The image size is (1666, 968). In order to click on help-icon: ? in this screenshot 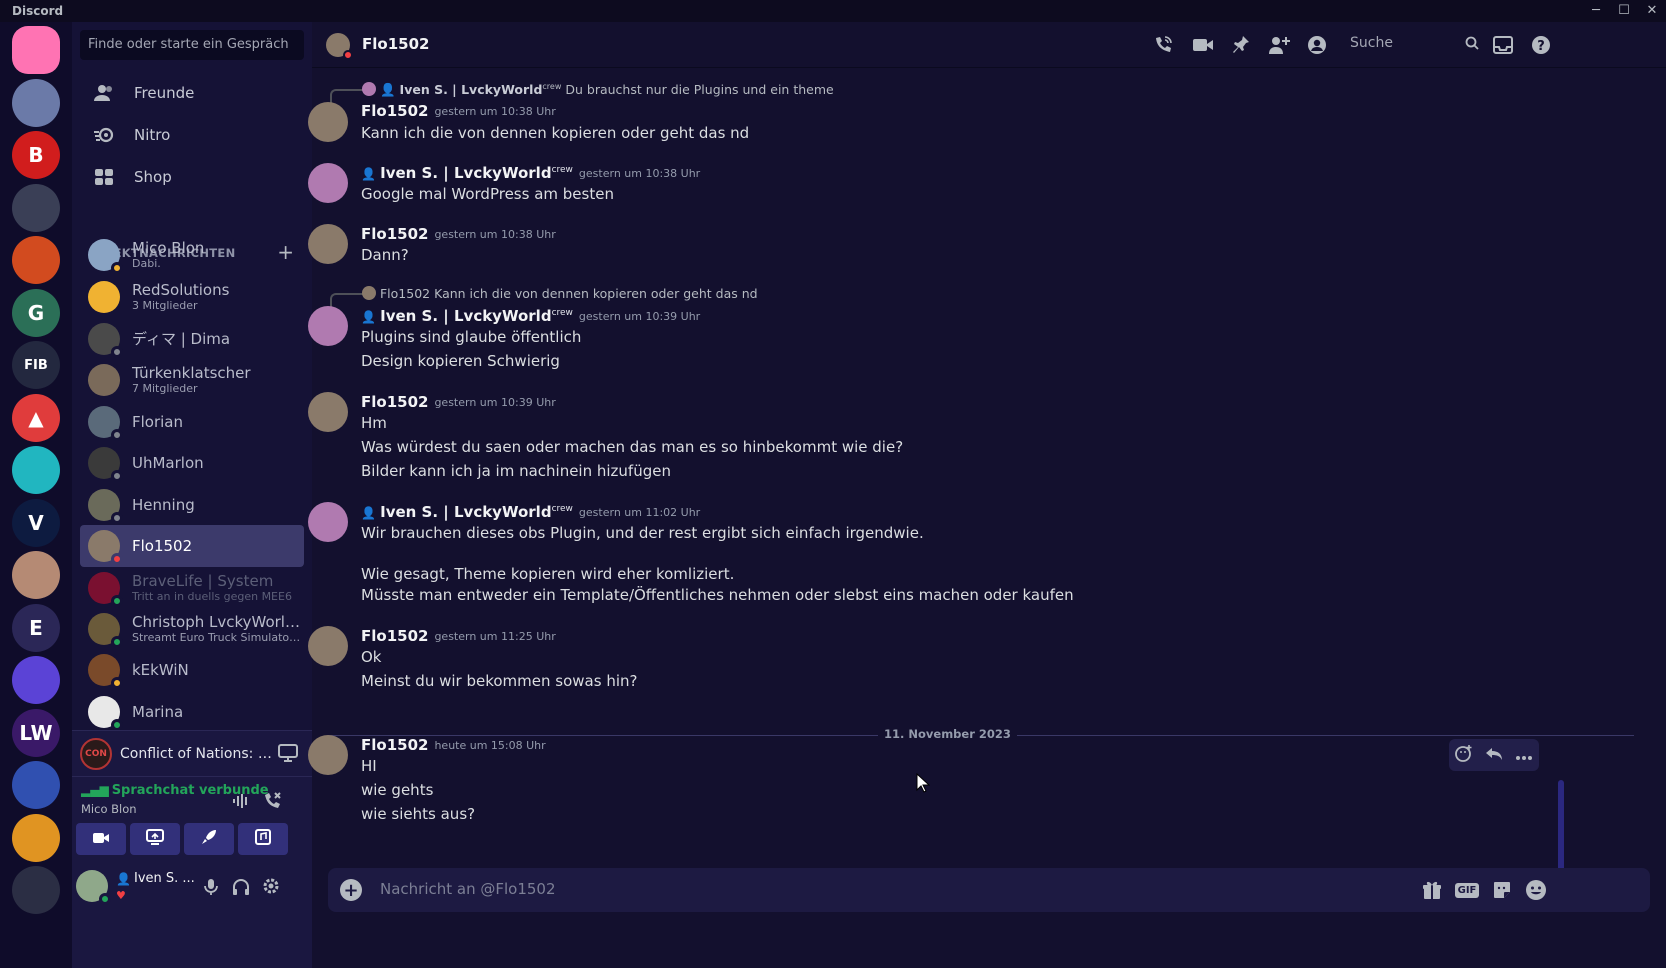, I will do `click(1541, 45)`.